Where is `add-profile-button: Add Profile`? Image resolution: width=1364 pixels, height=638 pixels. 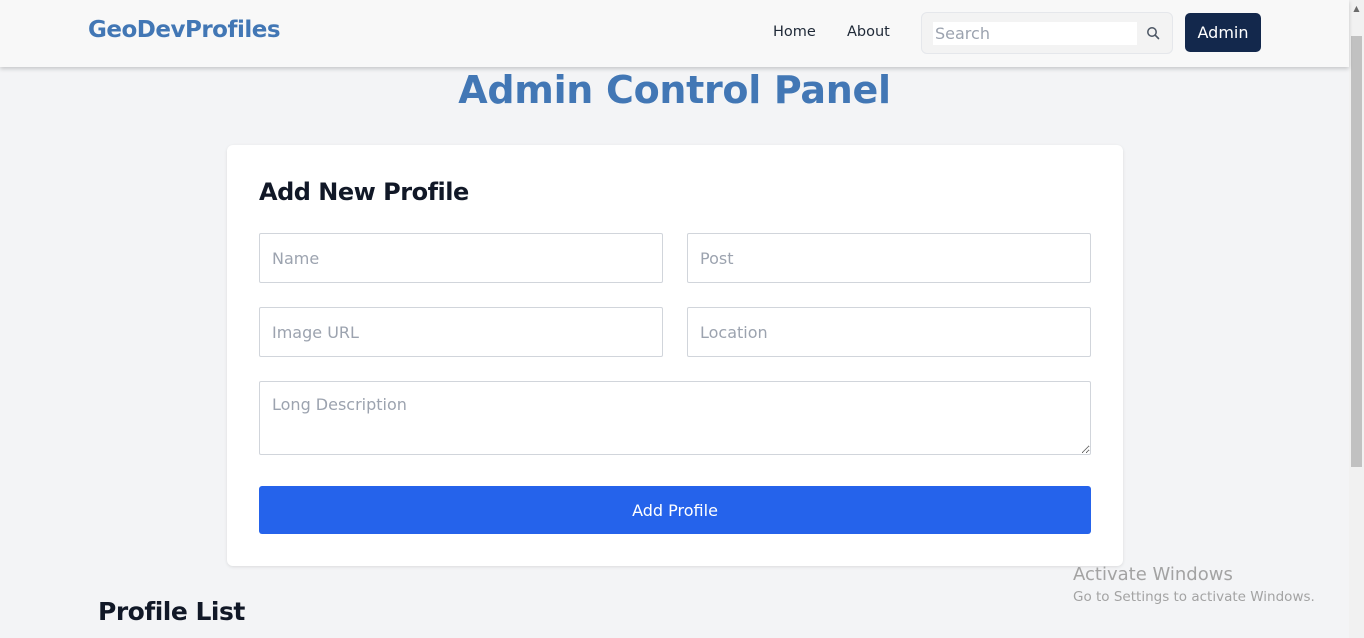 add-profile-button: Add Profile is located at coordinates (675, 510).